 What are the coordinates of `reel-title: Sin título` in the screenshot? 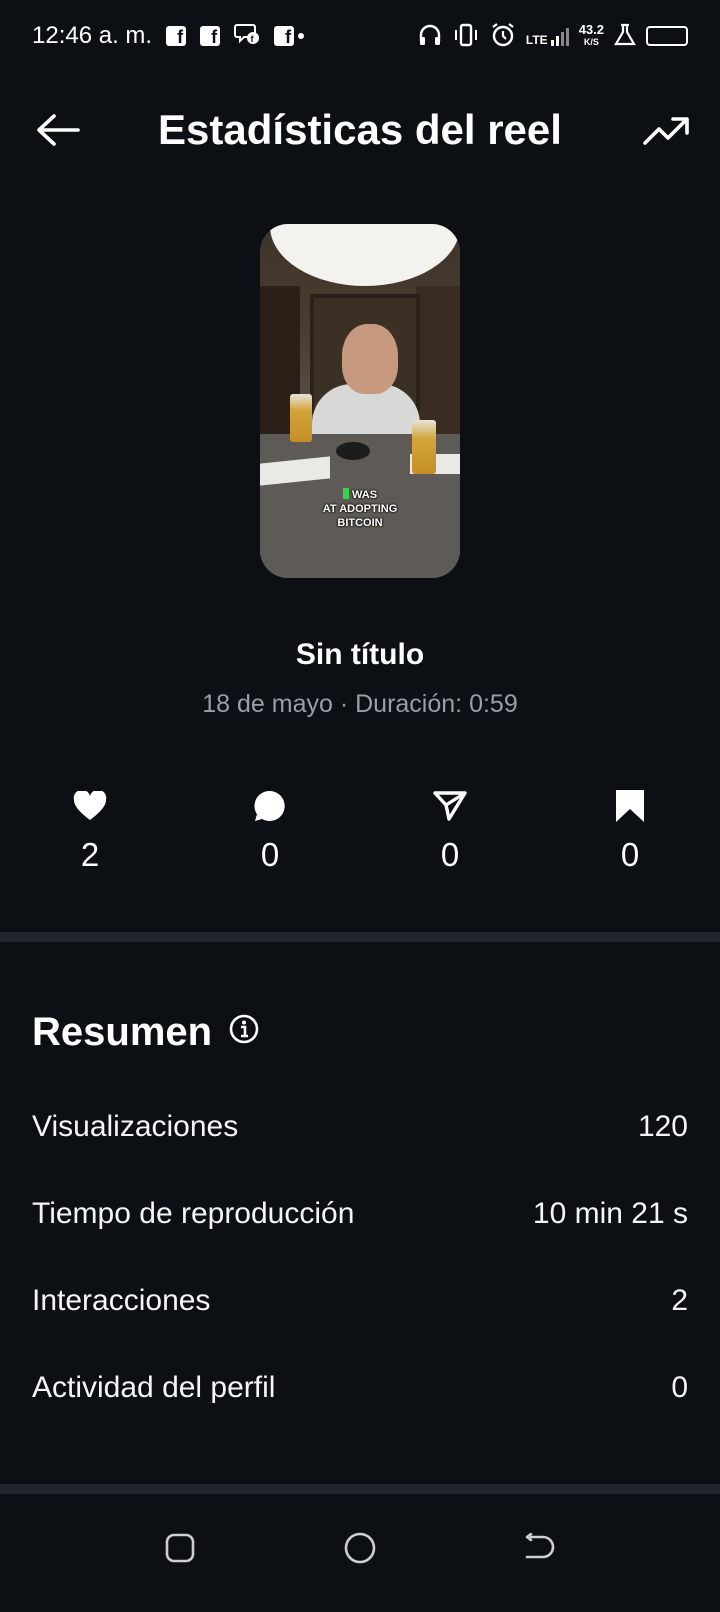 It's located at (360, 654).